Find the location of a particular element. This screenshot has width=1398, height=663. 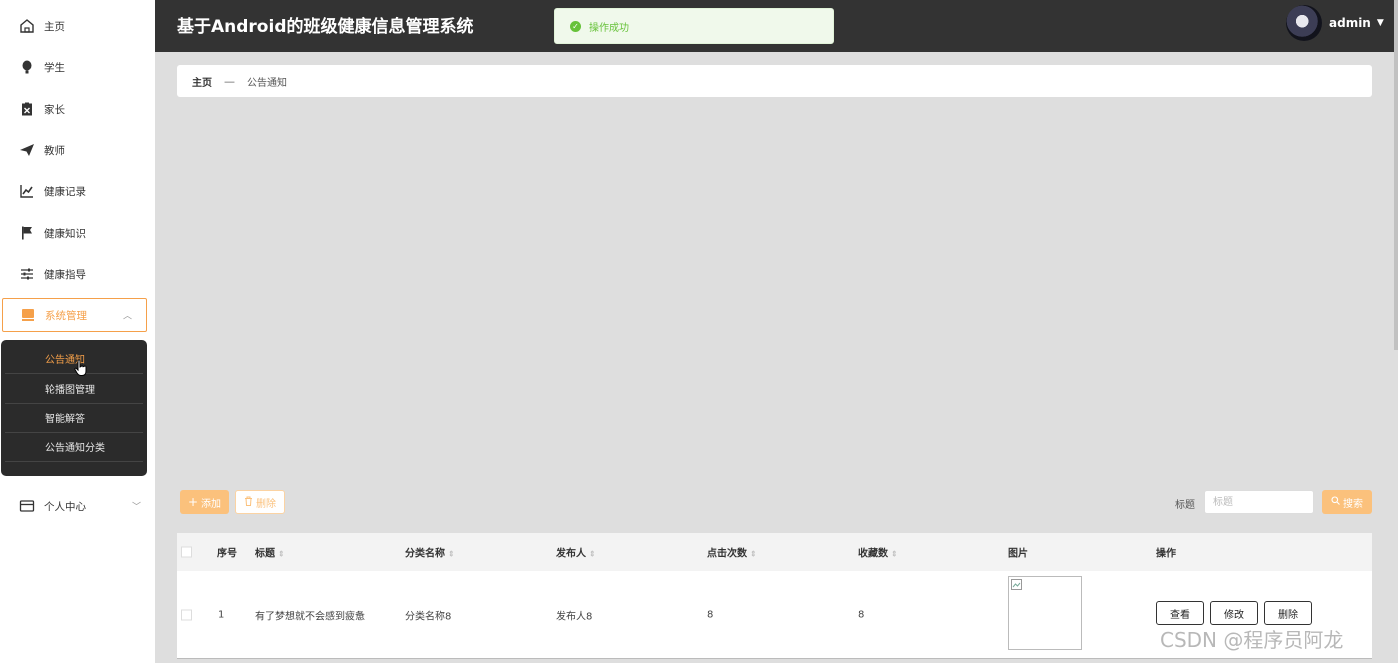

watermark: CSDN @程序员阿龙 is located at coordinates (1252, 640).